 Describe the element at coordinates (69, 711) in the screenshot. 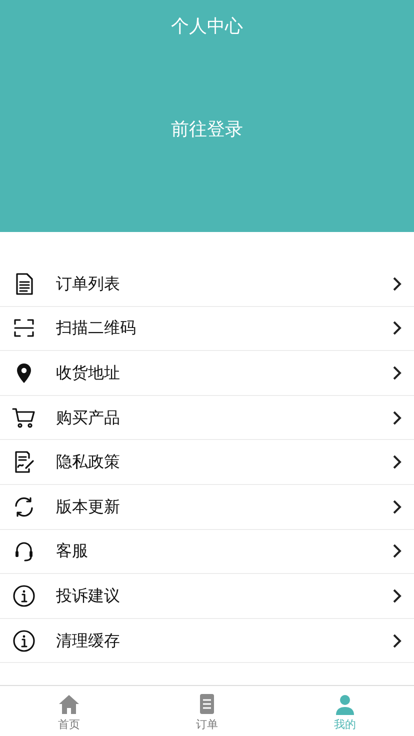

I see `tab: 首页` at that location.